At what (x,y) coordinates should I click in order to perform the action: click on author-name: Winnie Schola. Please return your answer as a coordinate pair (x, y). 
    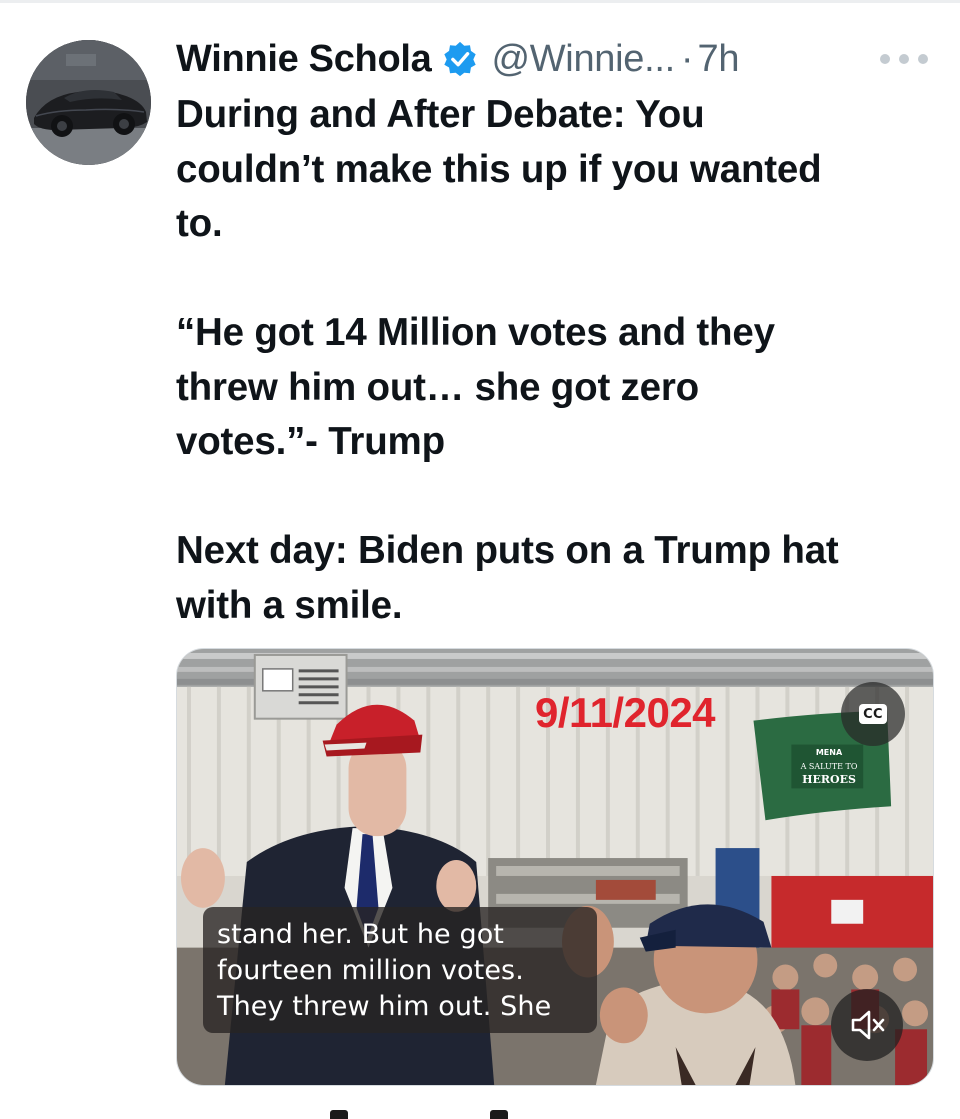
    Looking at the image, I should click on (304, 59).